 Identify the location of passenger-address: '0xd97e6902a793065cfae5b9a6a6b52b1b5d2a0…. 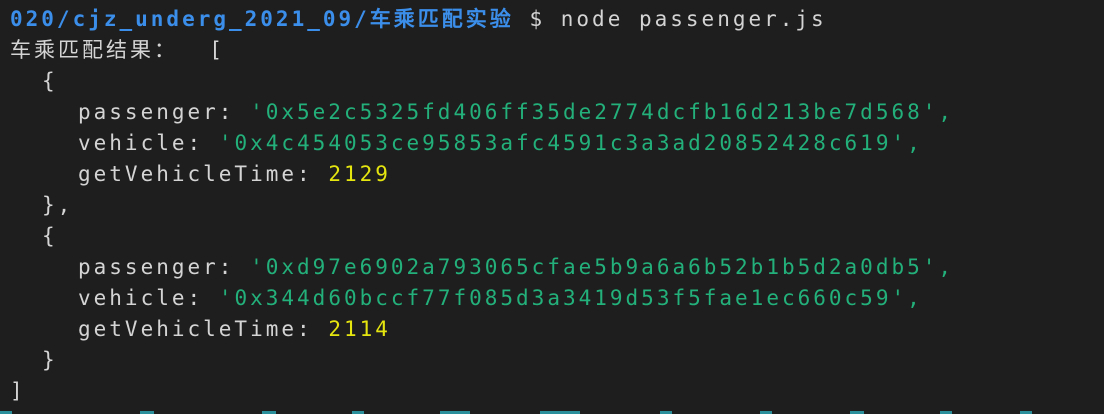
(602, 267).